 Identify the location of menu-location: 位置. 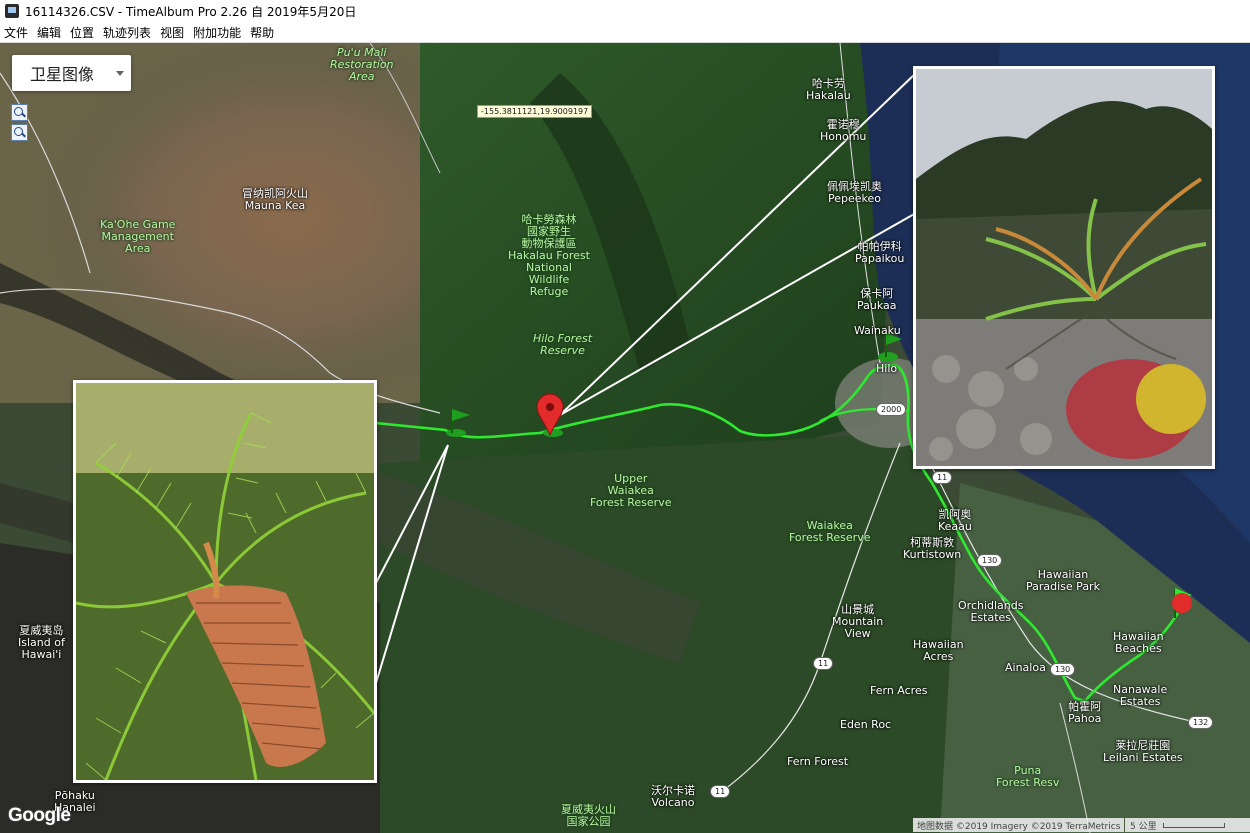
(82, 32).